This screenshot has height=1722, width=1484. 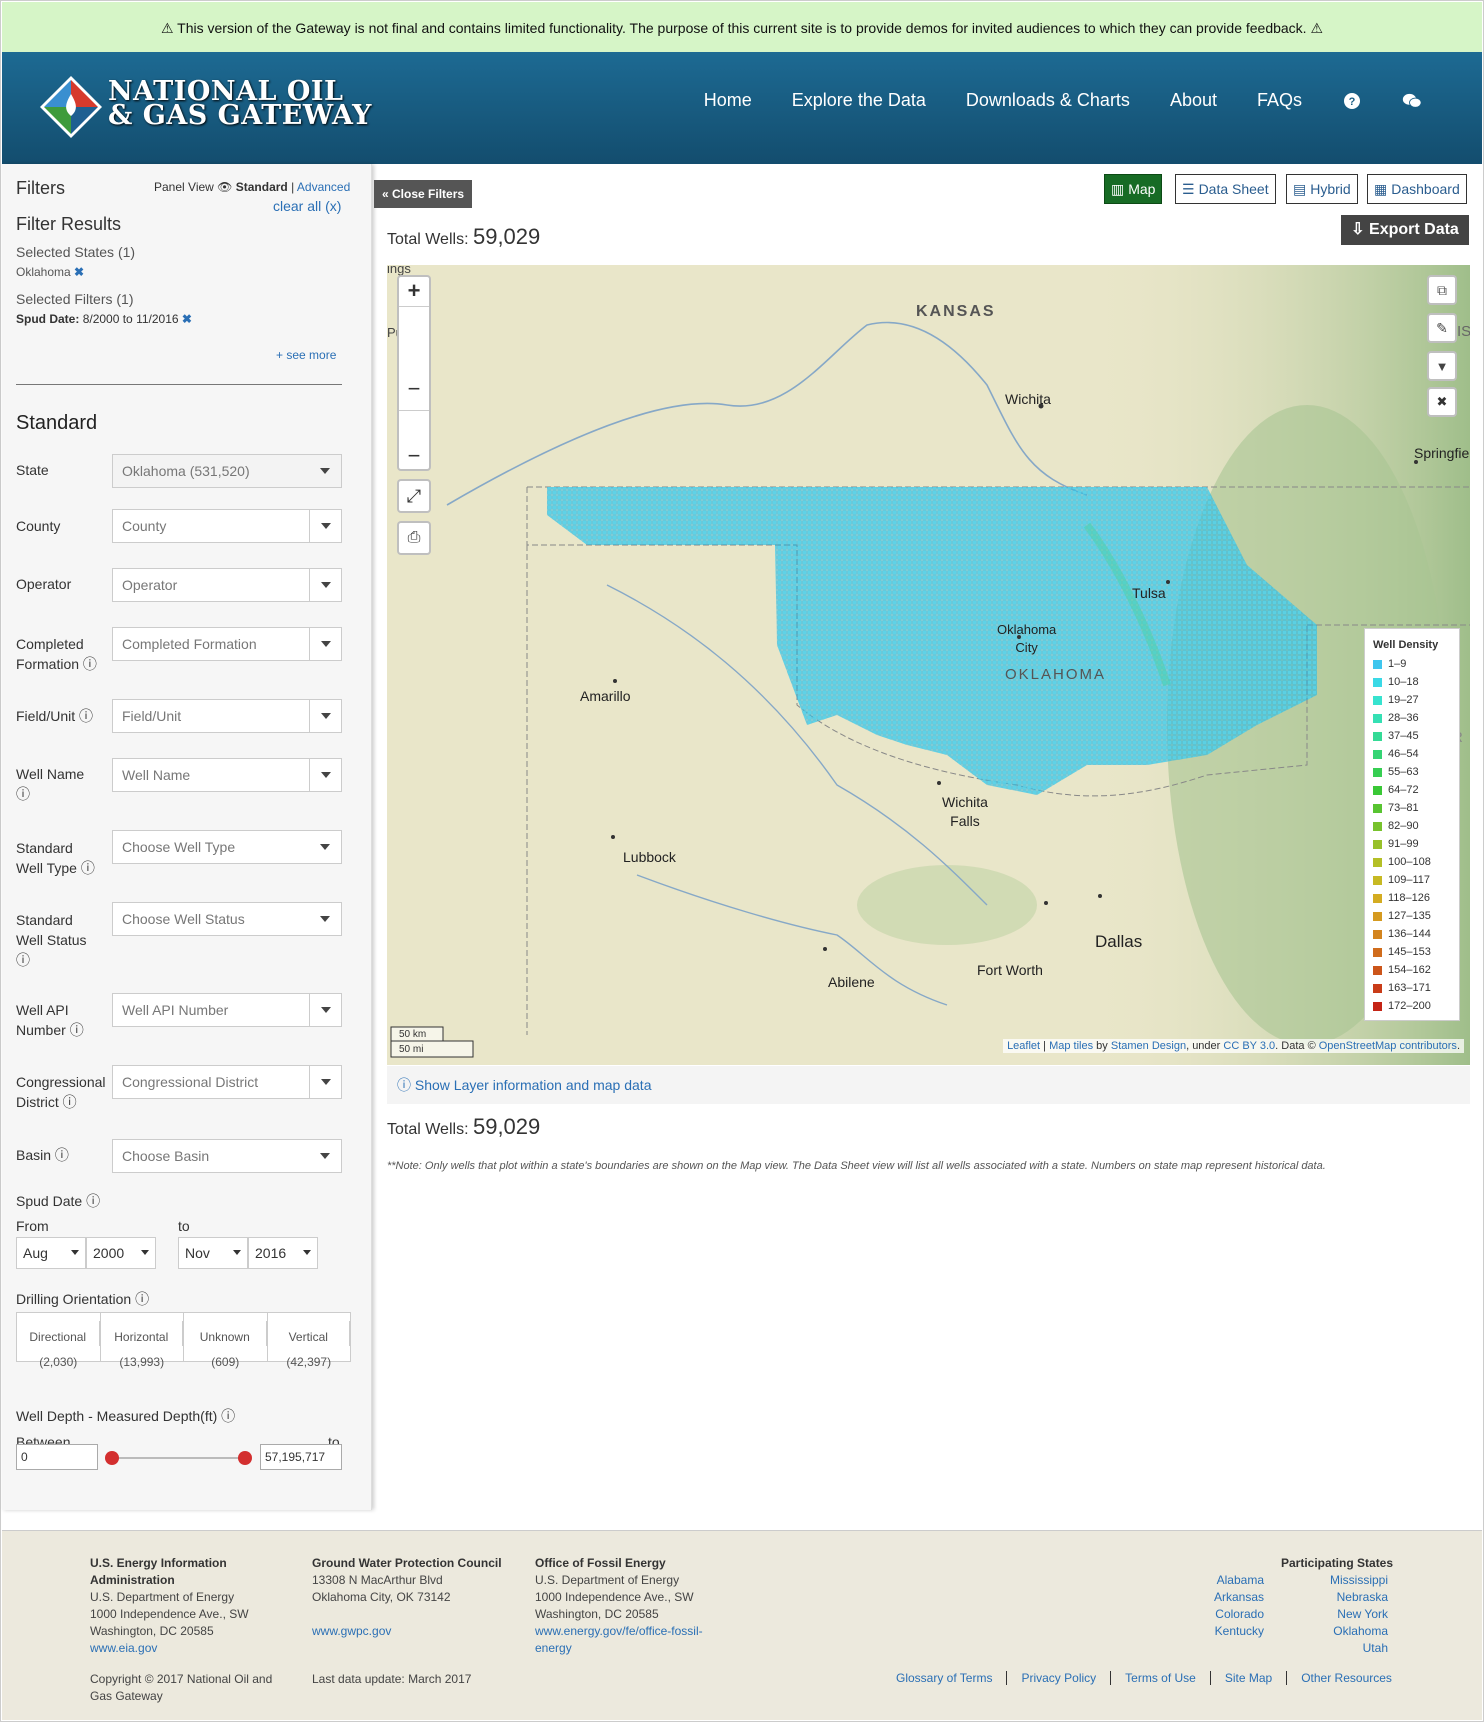 What do you see at coordinates (227, 847) in the screenshot?
I see `well-type-select: Choose Well Type` at bounding box center [227, 847].